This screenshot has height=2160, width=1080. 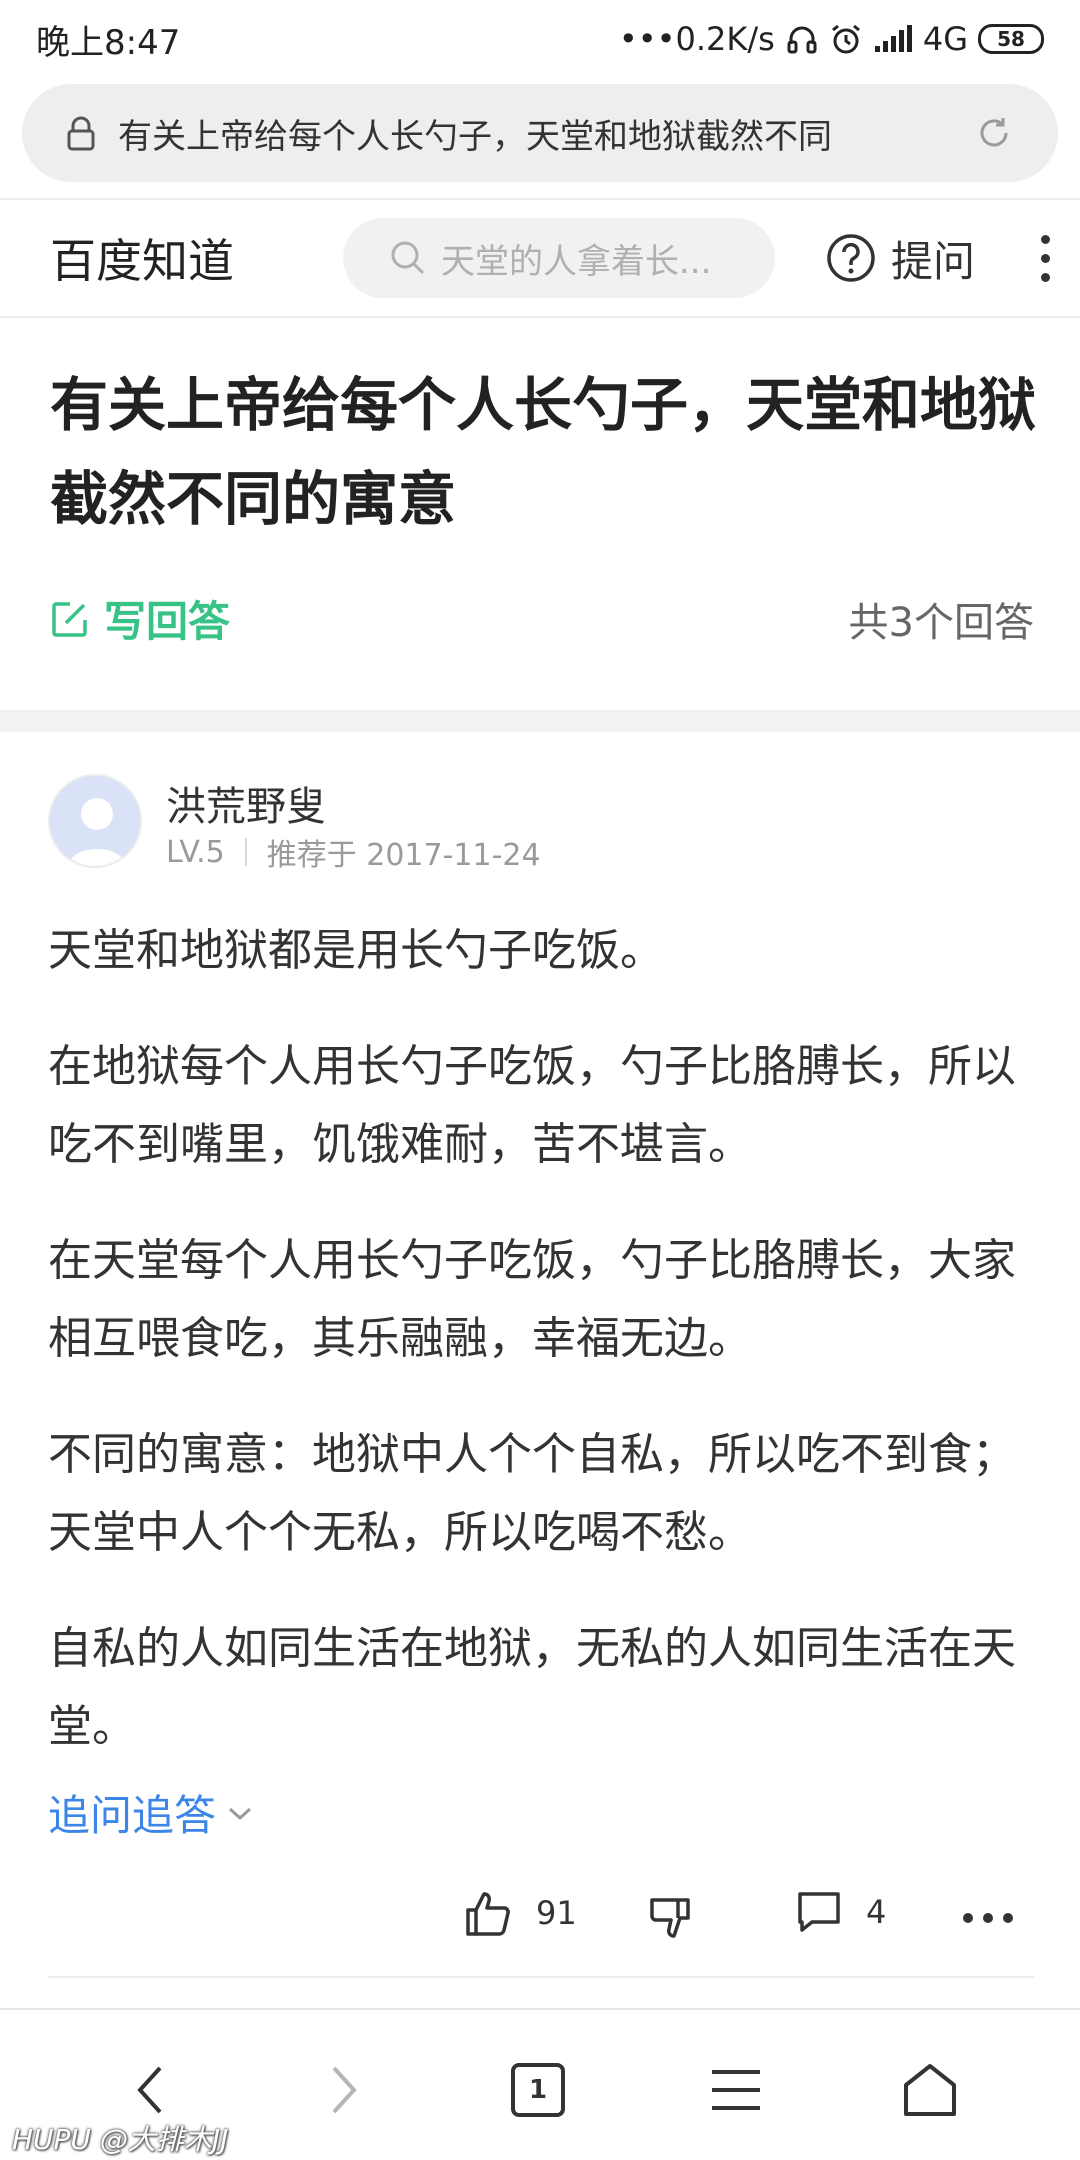 I want to click on dislike-button, so click(x=671, y=1919).